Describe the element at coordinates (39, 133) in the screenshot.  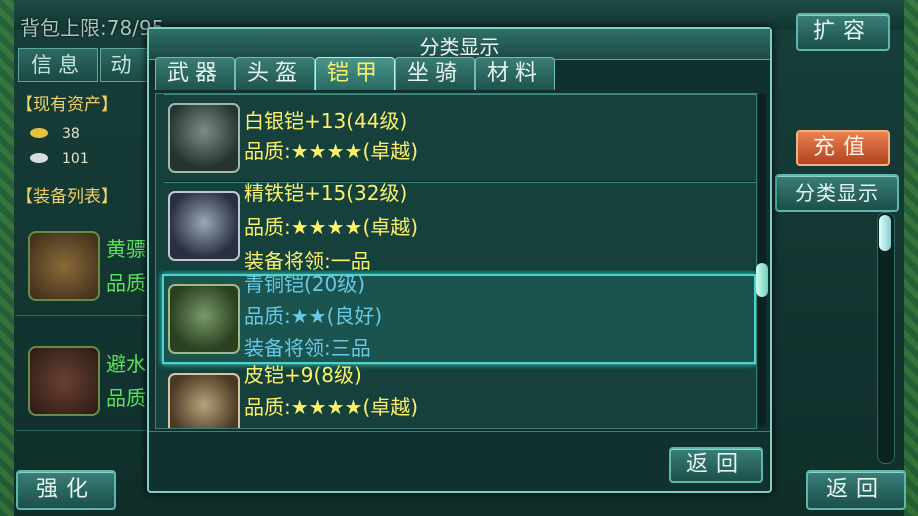
I see `gold-icon` at that location.